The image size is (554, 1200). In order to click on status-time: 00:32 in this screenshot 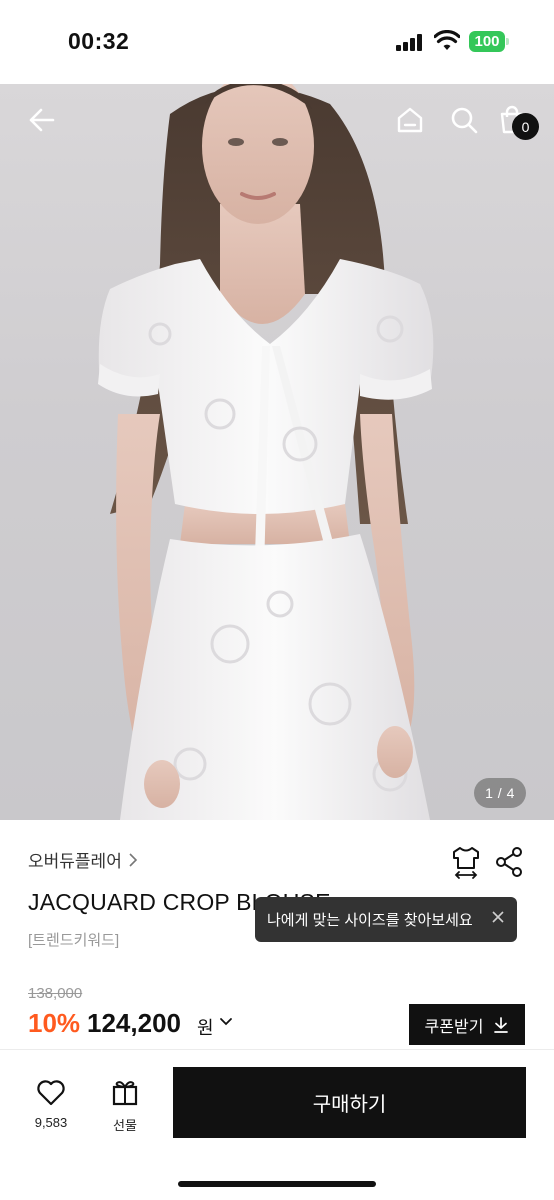, I will do `click(99, 41)`.